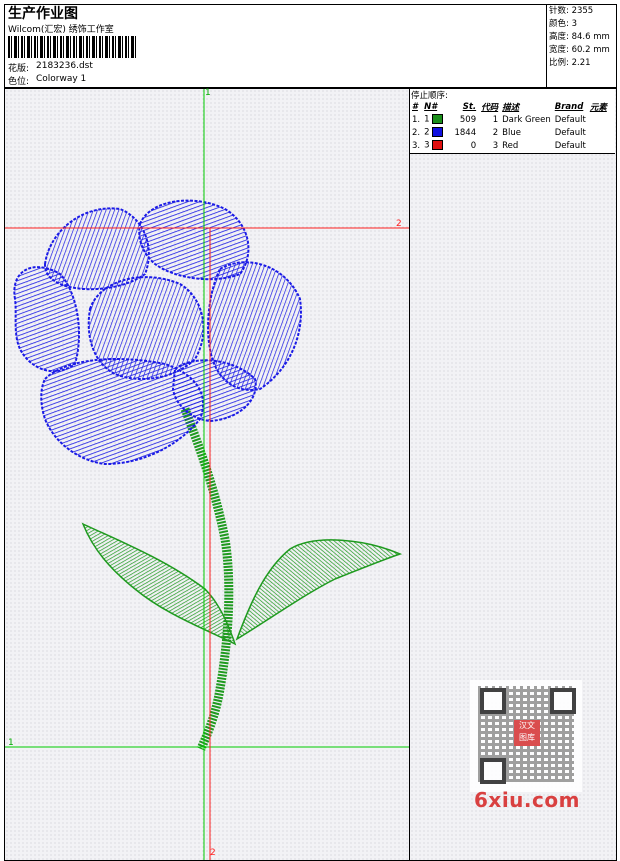 The height and width of the screenshot is (861, 620). What do you see at coordinates (493, 771) in the screenshot?
I see `qr-finder-bl` at bounding box center [493, 771].